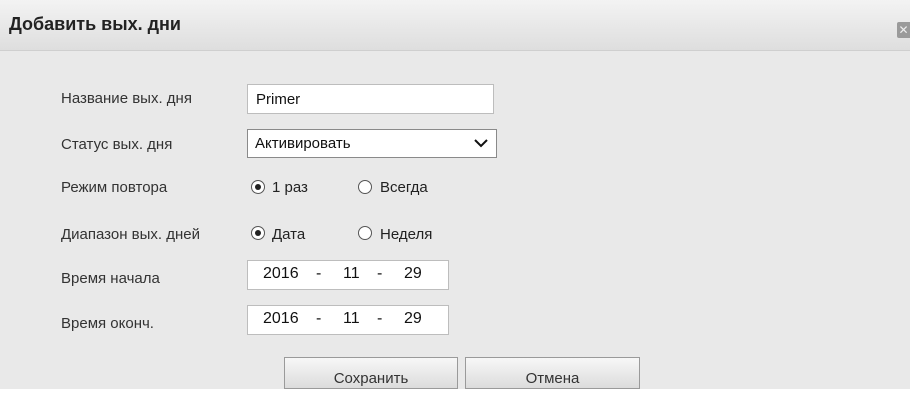 The height and width of the screenshot is (400, 910). Describe the element at coordinates (110, 278) in the screenshot. I see `start-time-label: Время начала` at that location.